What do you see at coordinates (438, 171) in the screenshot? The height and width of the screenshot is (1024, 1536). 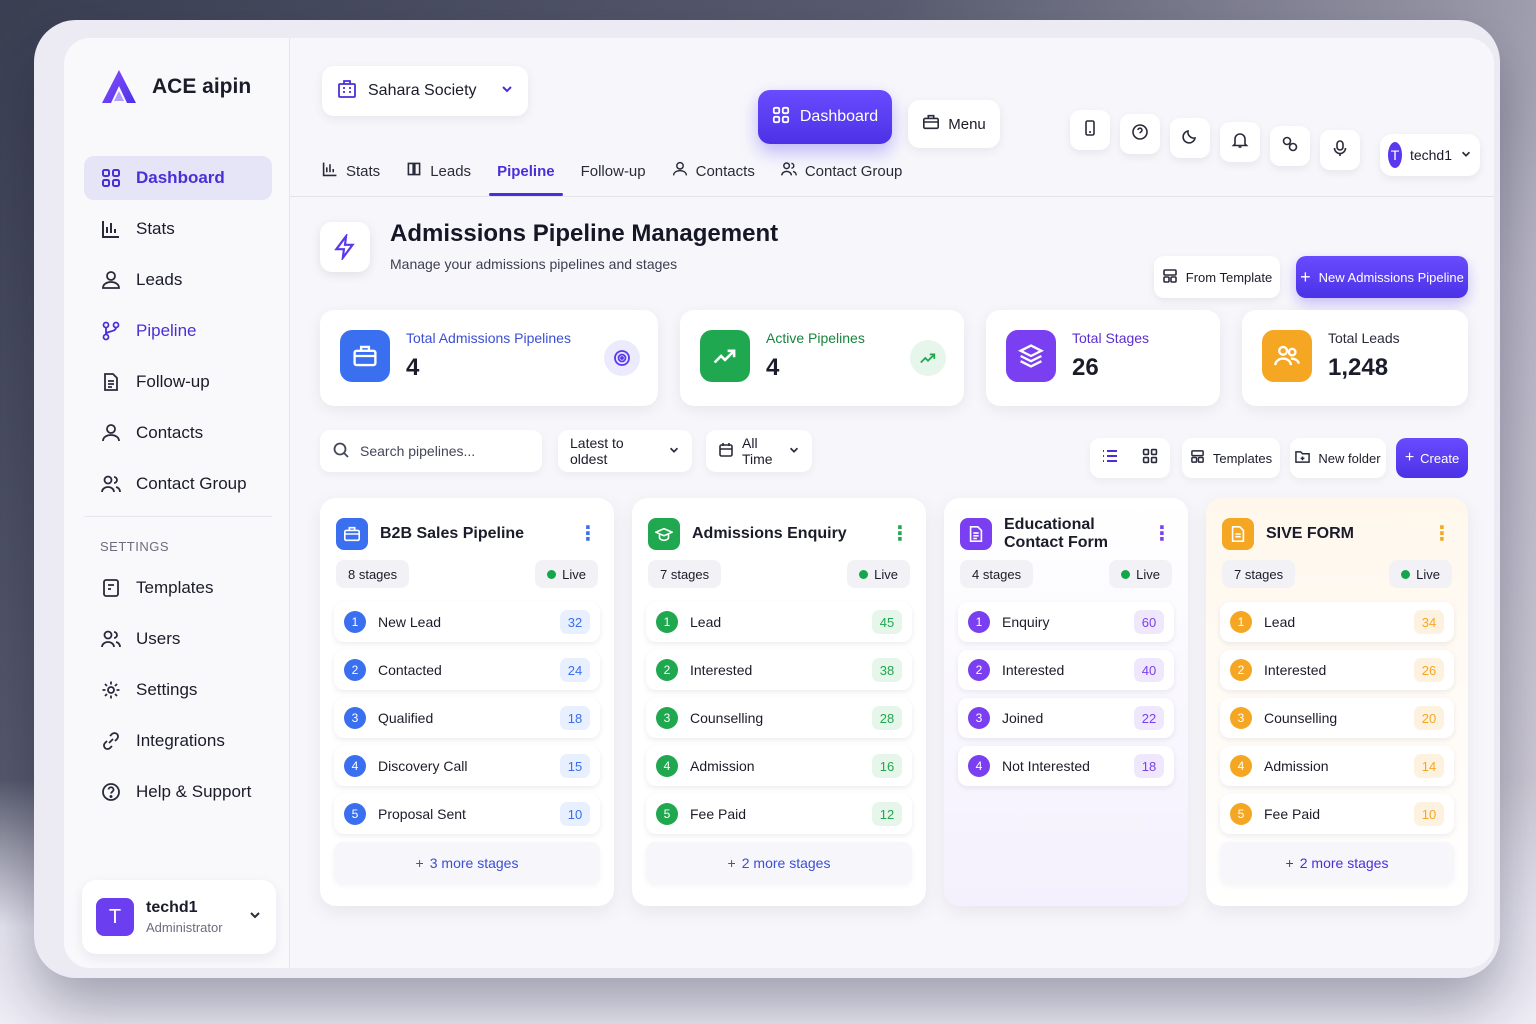 I see `tab-leads: Leads` at bounding box center [438, 171].